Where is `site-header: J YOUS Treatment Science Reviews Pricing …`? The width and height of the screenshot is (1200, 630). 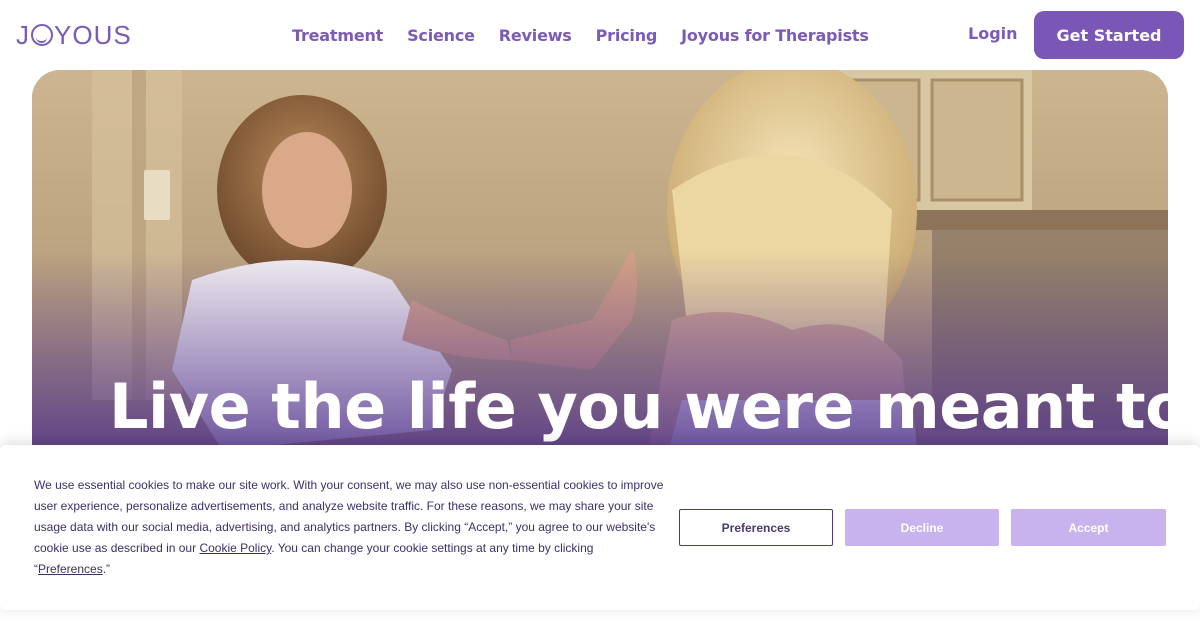
site-header: J YOUS Treatment Science Reviews Pricing … is located at coordinates (600, 35).